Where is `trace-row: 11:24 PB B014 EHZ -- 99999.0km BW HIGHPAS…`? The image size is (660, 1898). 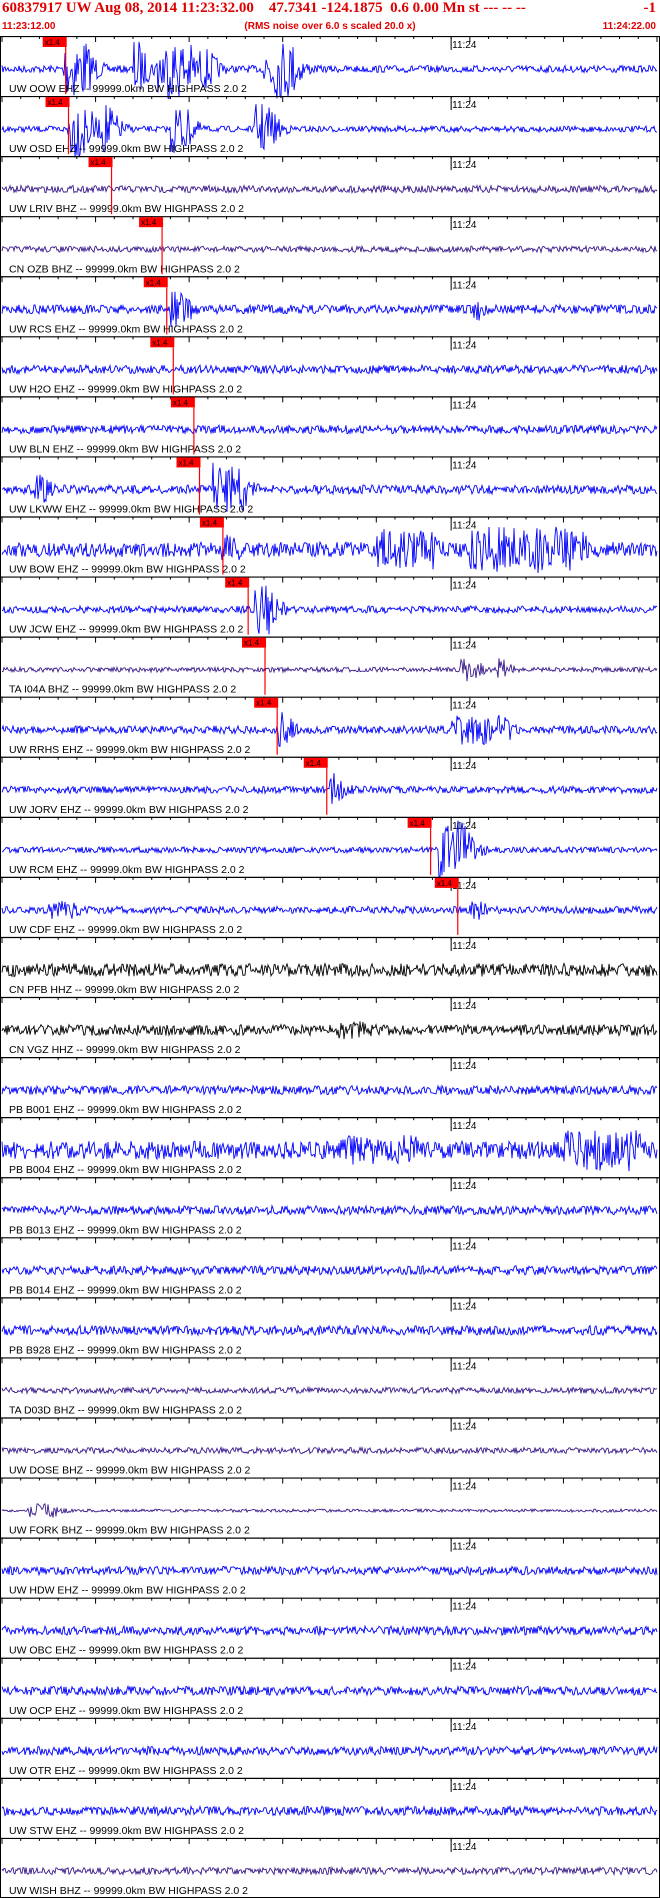
trace-row: 11:24 PB B014 EHZ -- 99999.0km BW HIGHPAS… is located at coordinates (330, 1266).